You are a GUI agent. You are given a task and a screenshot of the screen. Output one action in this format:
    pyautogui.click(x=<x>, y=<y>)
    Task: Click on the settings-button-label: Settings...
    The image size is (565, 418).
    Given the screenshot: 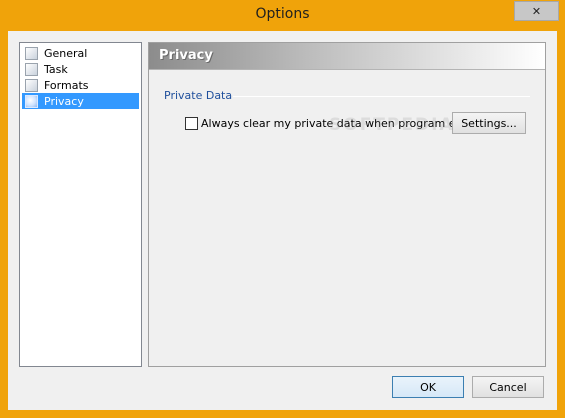 What is the action you would take?
    pyautogui.click(x=489, y=123)
    